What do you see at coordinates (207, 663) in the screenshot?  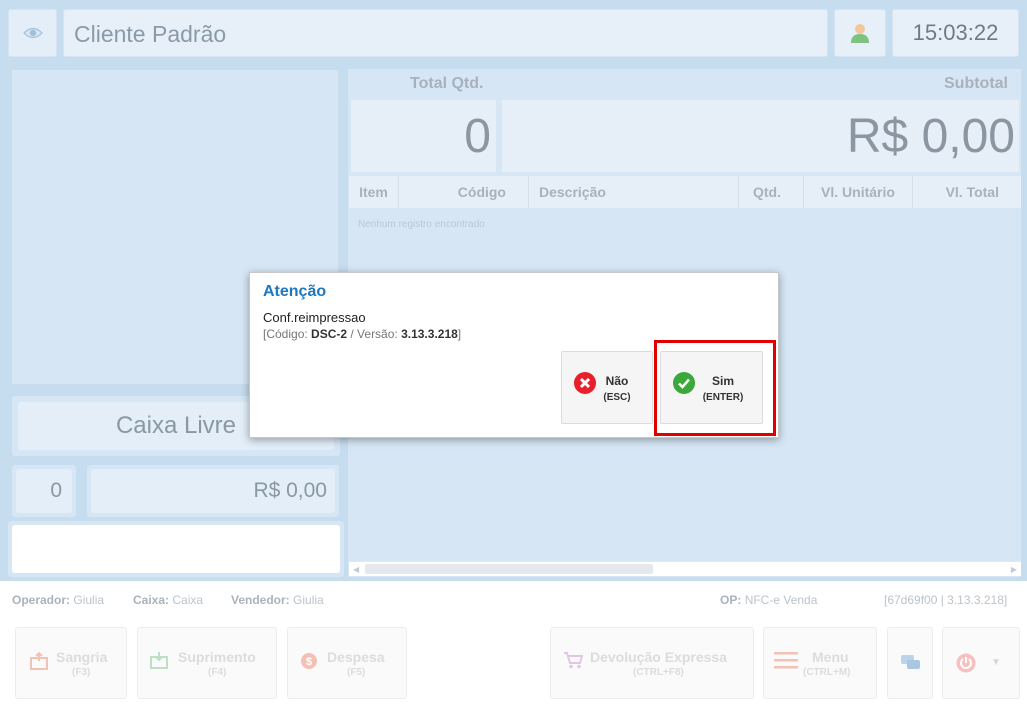 I see `suprimento-button: Suprimento (F4)` at bounding box center [207, 663].